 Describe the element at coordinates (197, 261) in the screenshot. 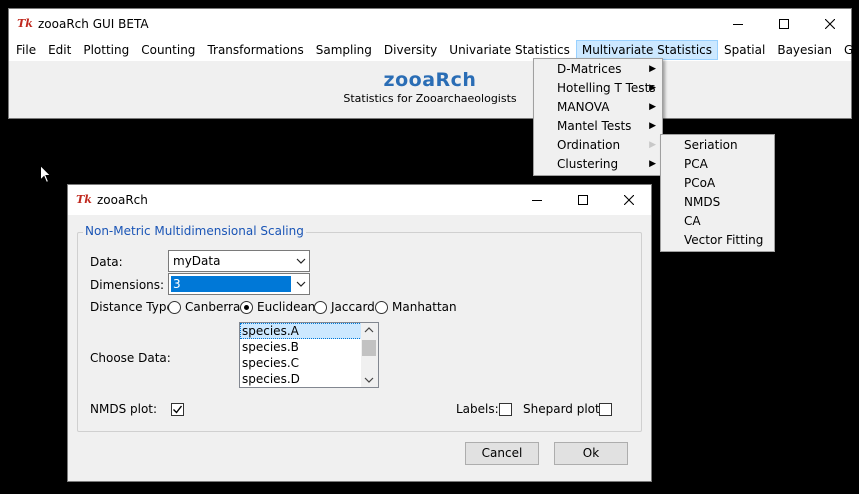

I see `data-combobox-value: myData` at that location.